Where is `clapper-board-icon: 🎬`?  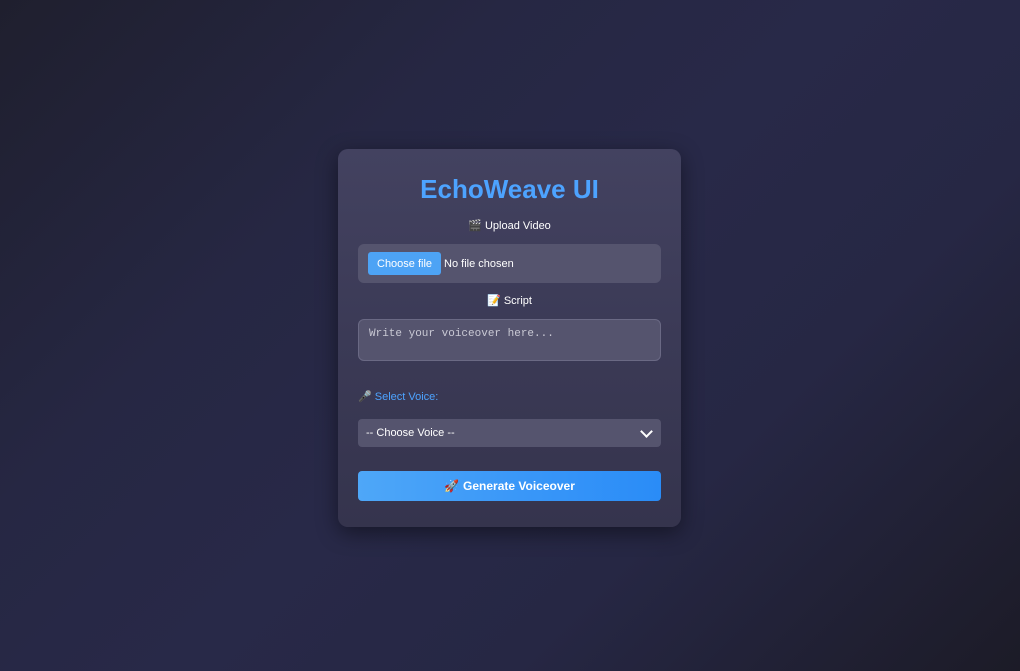 clapper-board-icon: 🎬 is located at coordinates (475, 226).